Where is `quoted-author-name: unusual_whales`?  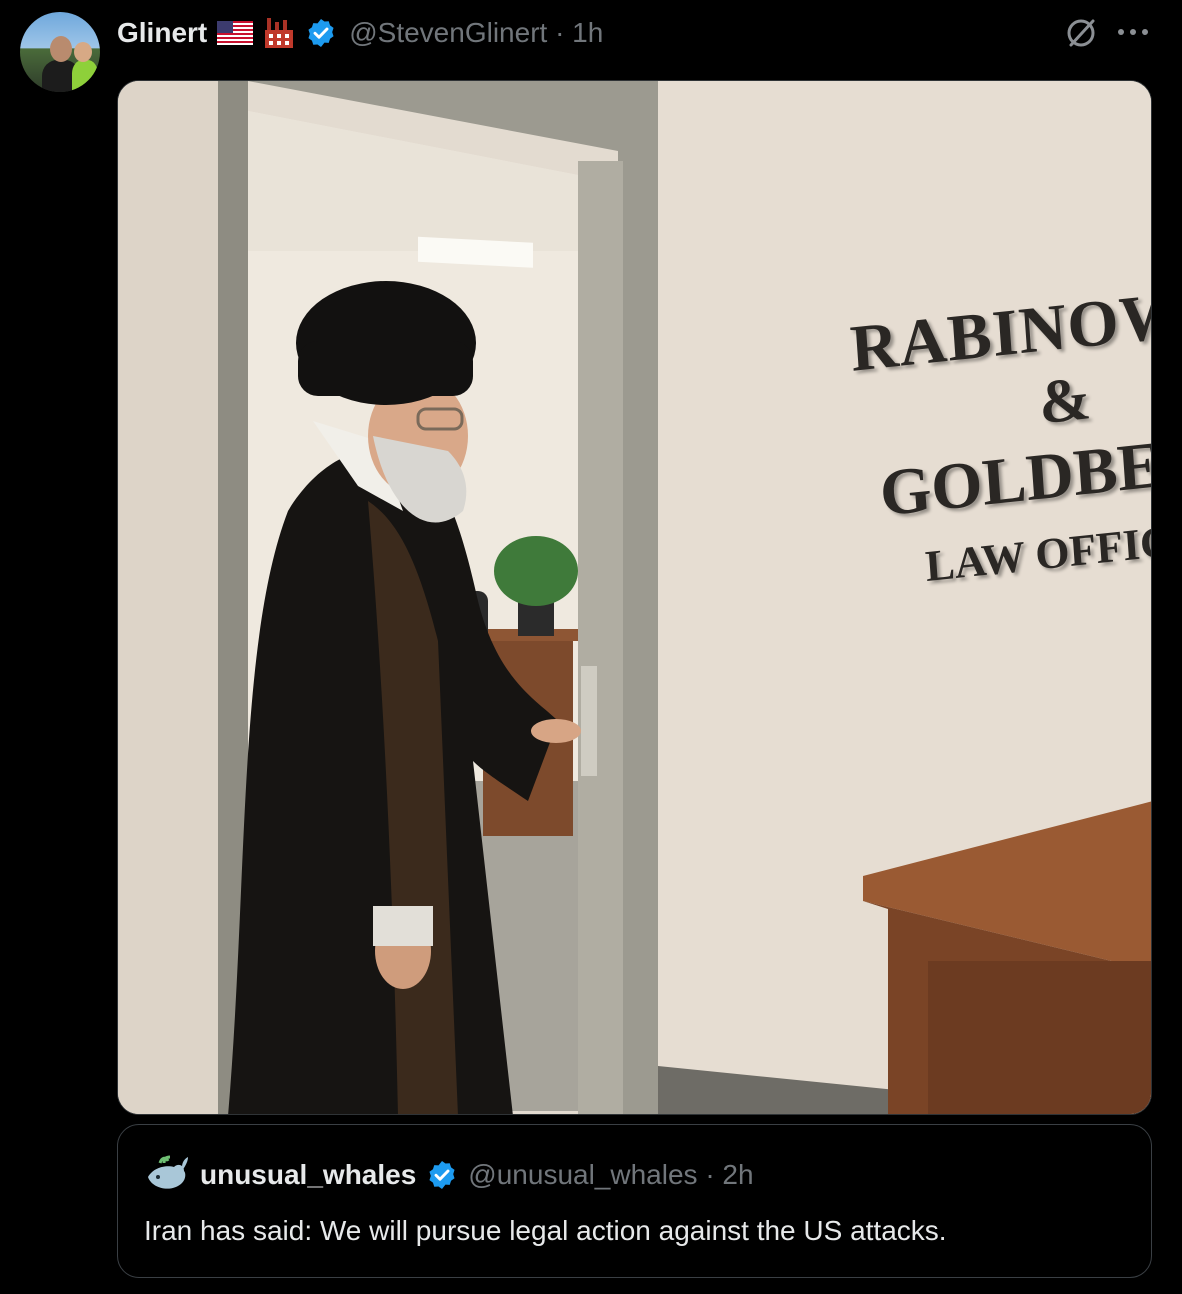 quoted-author-name: unusual_whales is located at coordinates (308, 1175).